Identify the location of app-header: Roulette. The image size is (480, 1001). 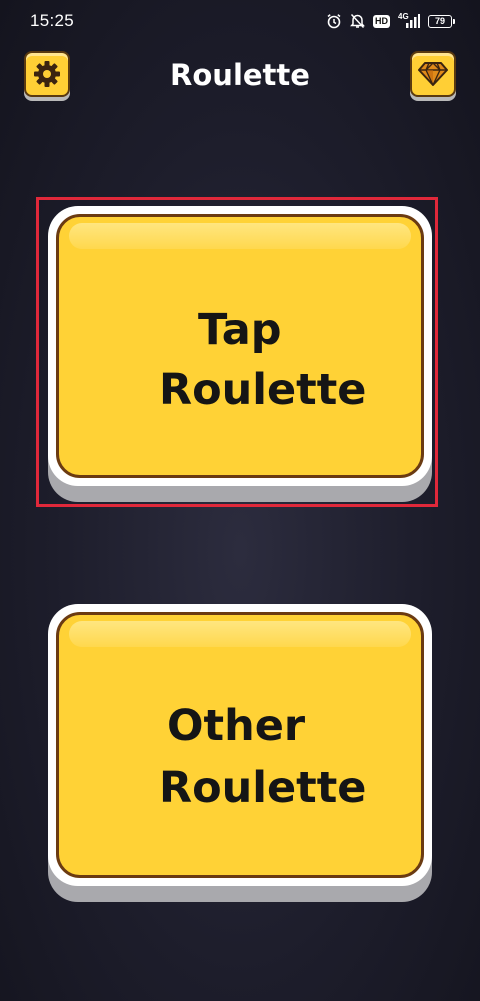
(240, 78).